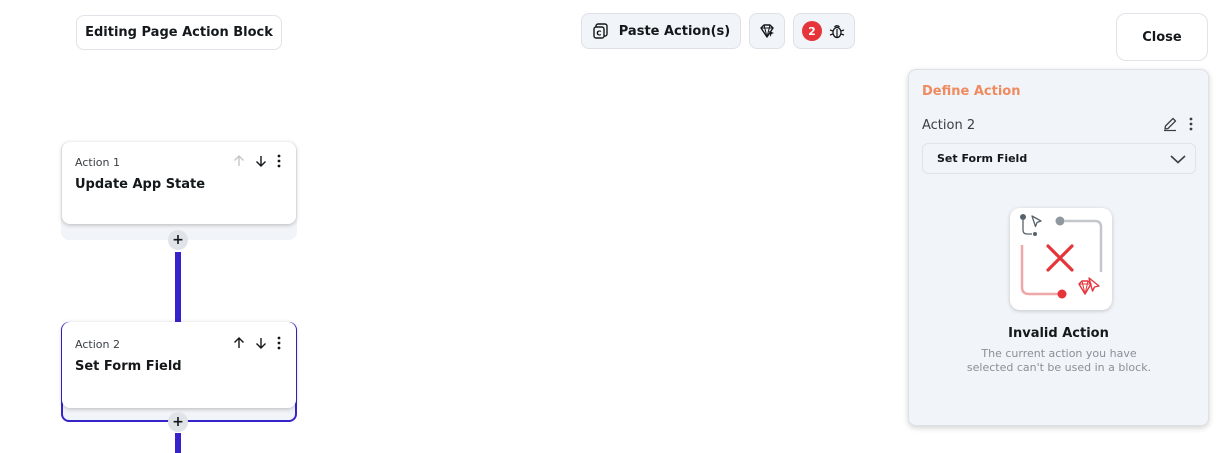  I want to click on error-count-badge: 2, so click(812, 31).